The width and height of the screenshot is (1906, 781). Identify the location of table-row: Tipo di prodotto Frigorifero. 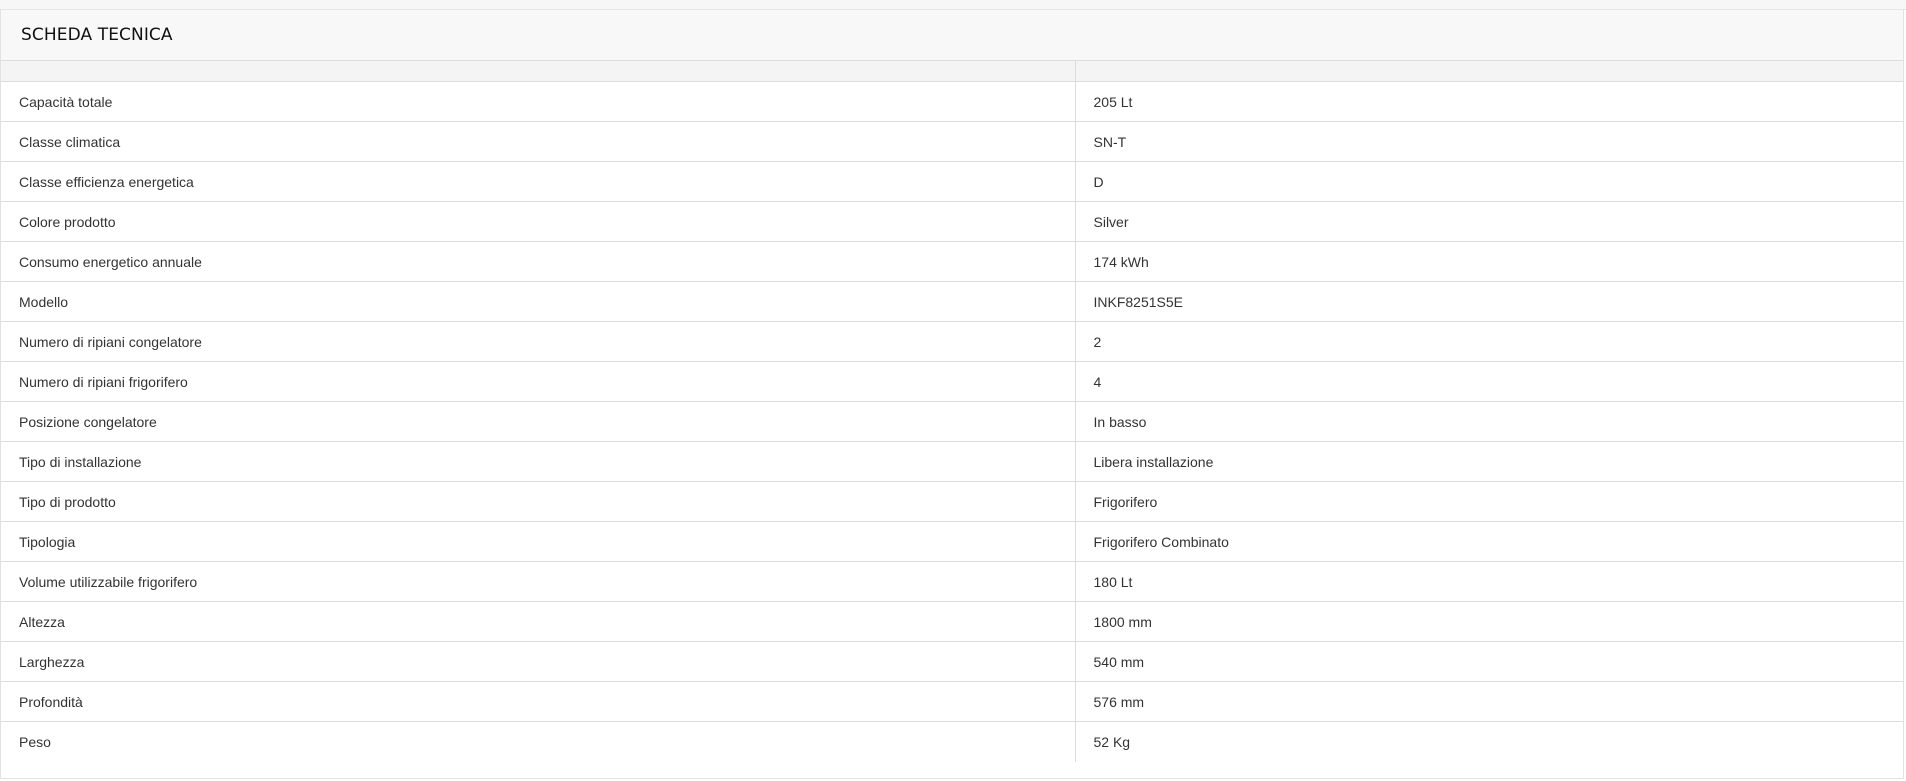
(952, 501).